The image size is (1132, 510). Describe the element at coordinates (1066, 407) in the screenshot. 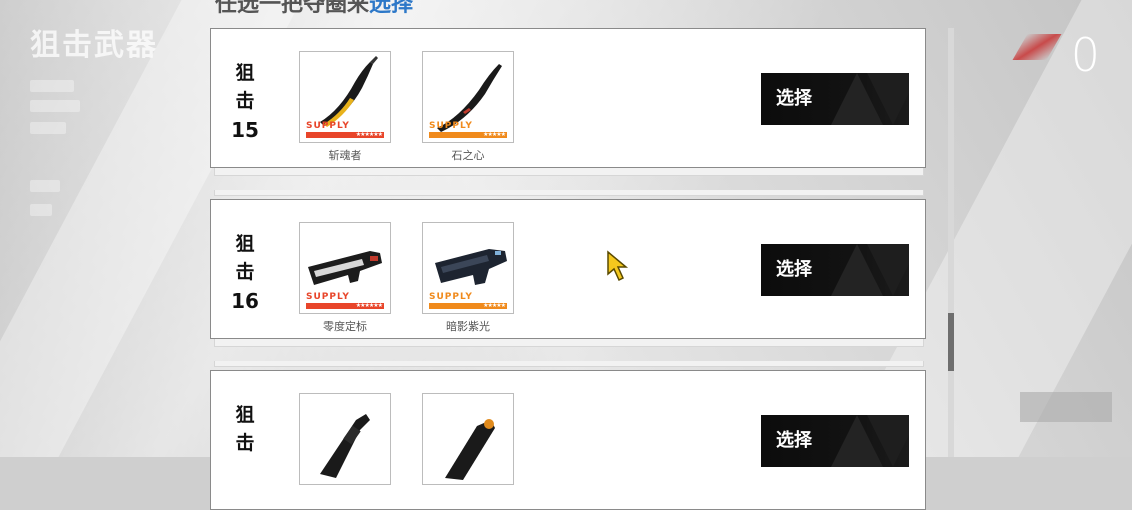

I see `ghost-panel` at that location.